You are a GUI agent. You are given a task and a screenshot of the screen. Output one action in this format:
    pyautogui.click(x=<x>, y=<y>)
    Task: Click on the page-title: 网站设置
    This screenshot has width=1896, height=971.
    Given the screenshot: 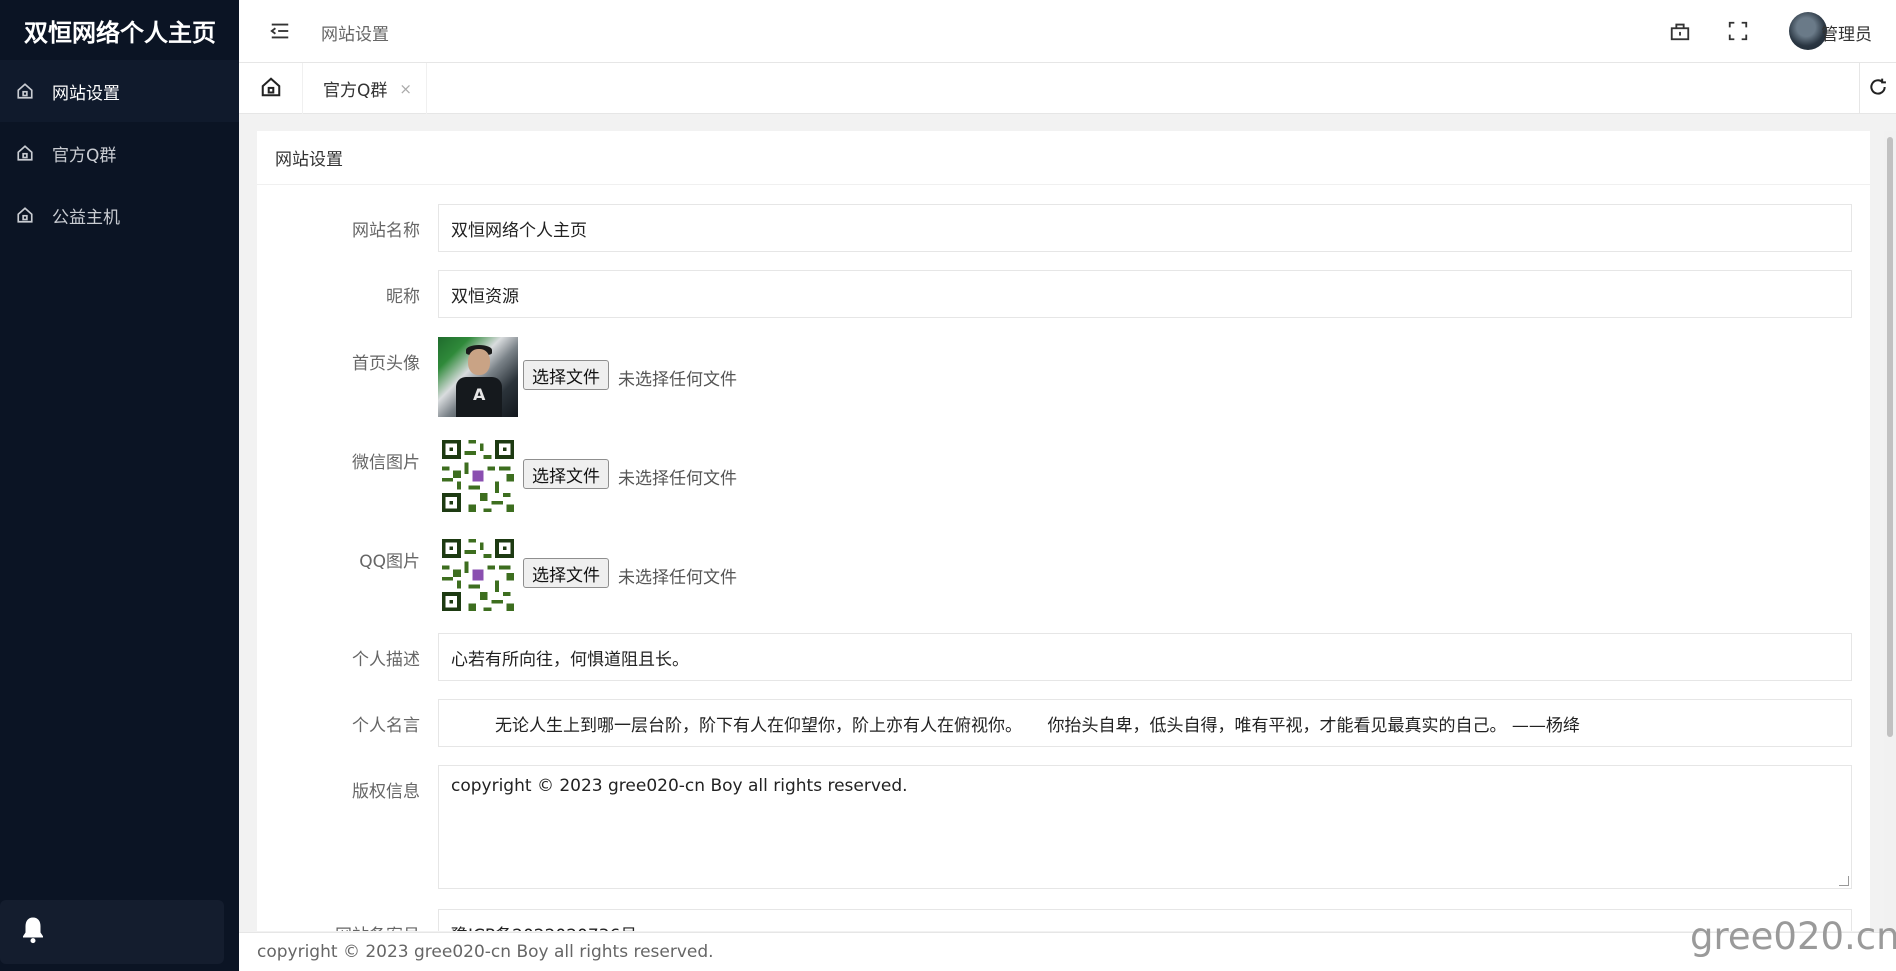 What is the action you would take?
    pyautogui.click(x=355, y=35)
    